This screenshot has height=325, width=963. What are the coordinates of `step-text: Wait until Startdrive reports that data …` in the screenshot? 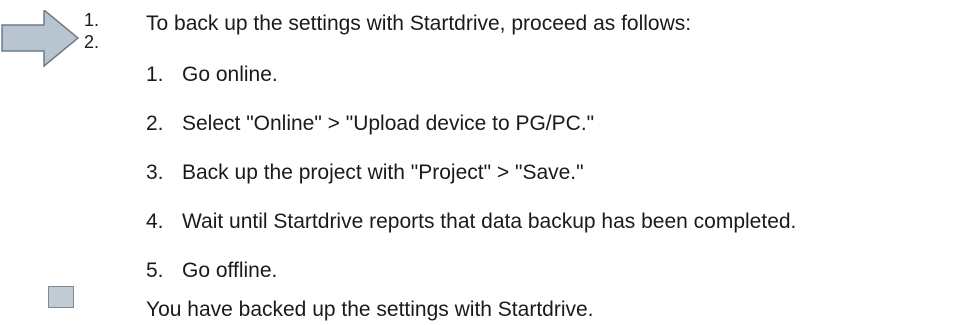 It's located at (489, 221).